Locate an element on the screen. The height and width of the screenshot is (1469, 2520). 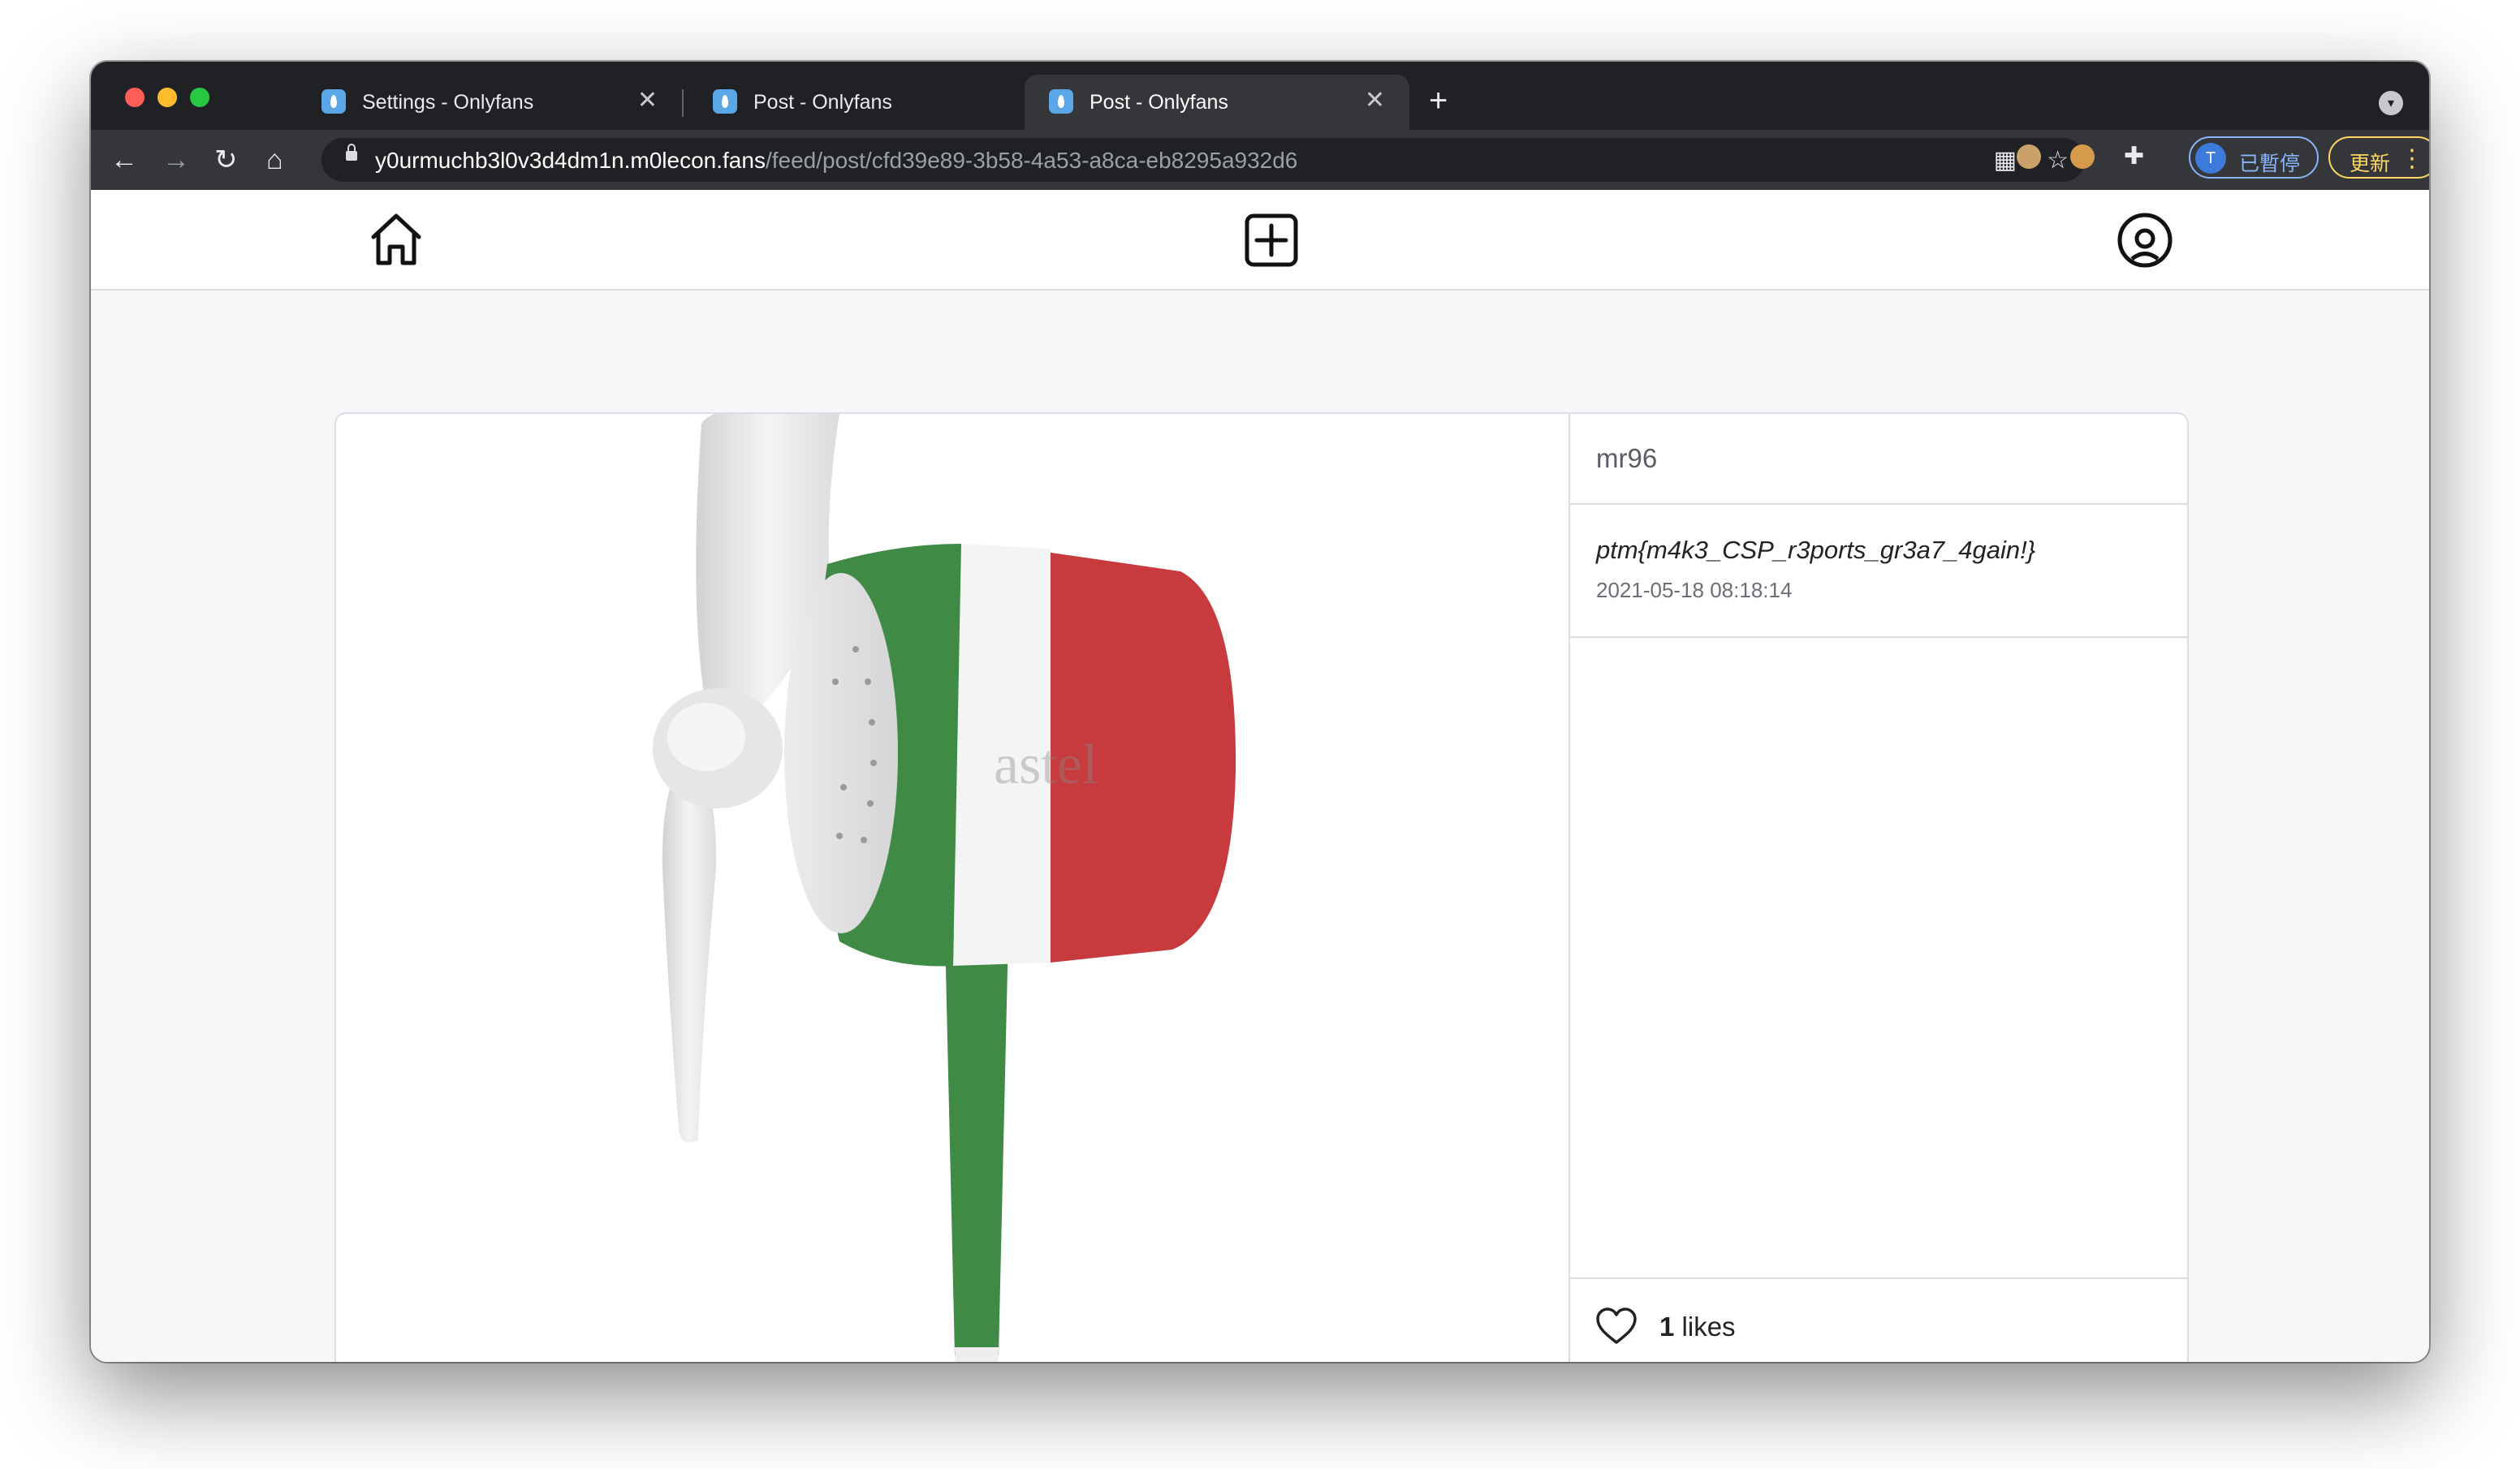
reload-button: ↻ is located at coordinates (226, 159).